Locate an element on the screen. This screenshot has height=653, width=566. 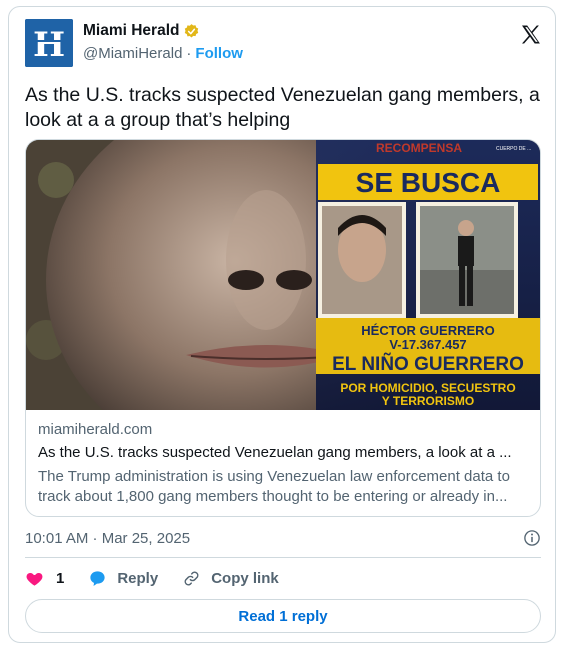
action-bar: 1 Reply Copy link is located at coordinates (164, 578).